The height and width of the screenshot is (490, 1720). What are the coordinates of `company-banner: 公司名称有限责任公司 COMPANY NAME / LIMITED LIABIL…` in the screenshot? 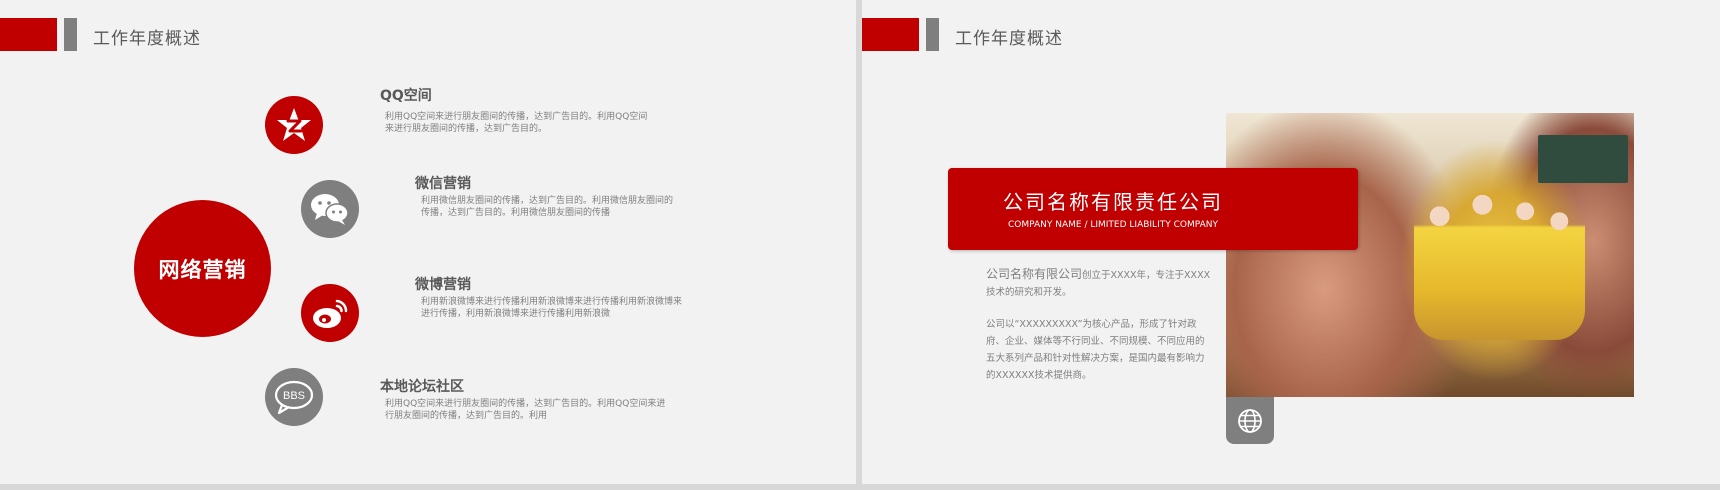 It's located at (1153, 209).